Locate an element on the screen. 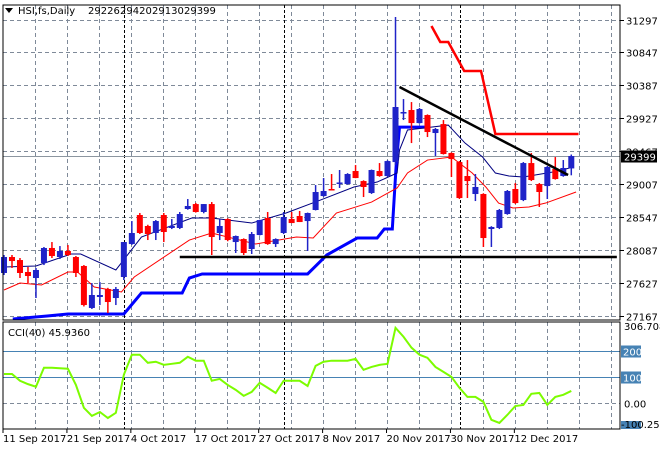  price-tick-label: 30847 is located at coordinates (642, 54).